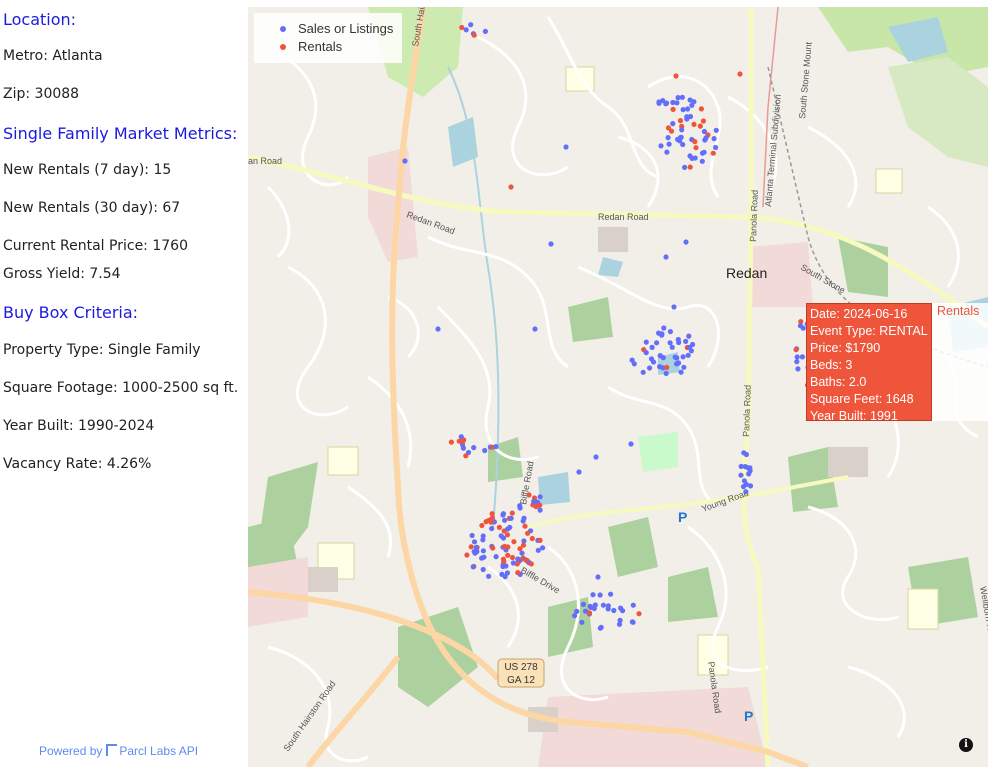 The height and width of the screenshot is (772, 993). I want to click on powered-by-footer: Powered by Parcl Labs API, so click(118, 751).